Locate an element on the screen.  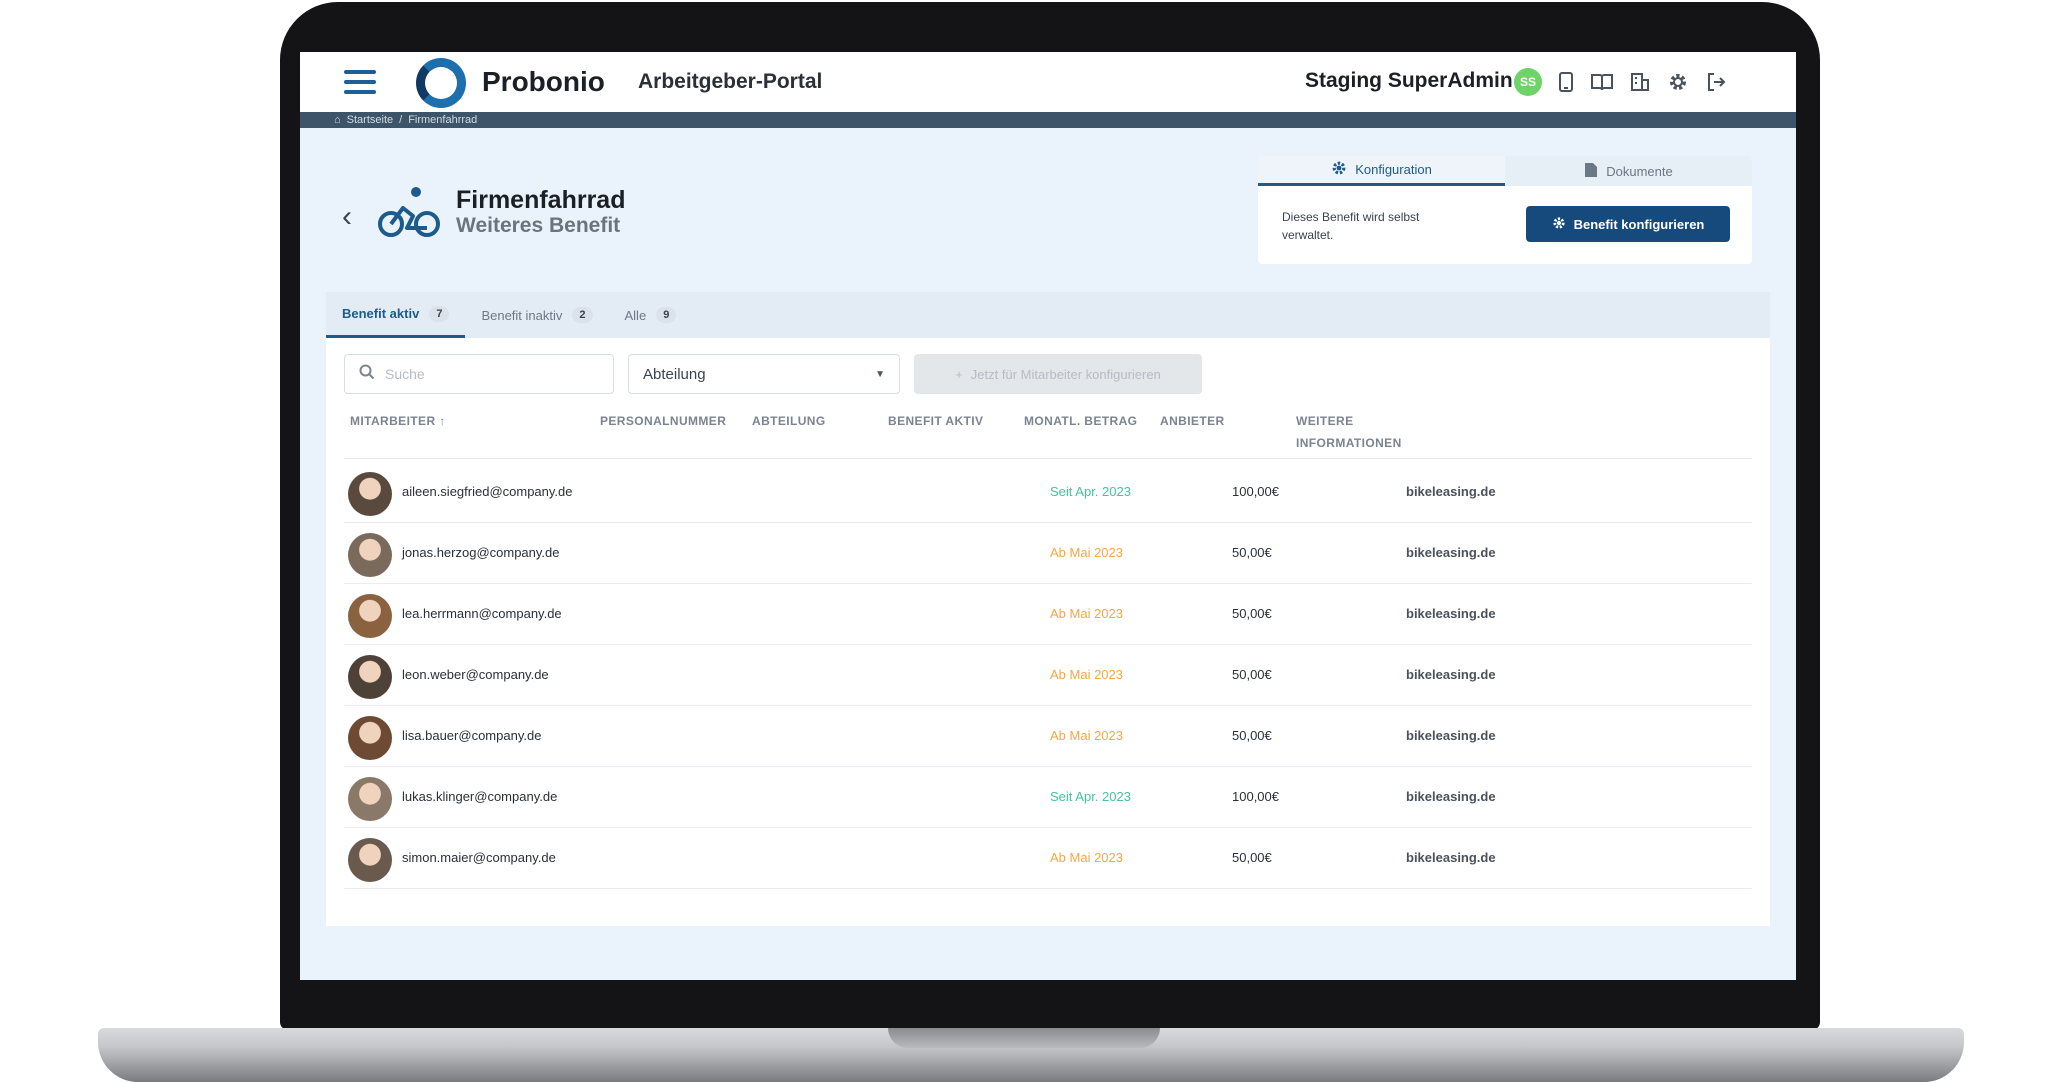
tab-label: Alle is located at coordinates (635, 315).